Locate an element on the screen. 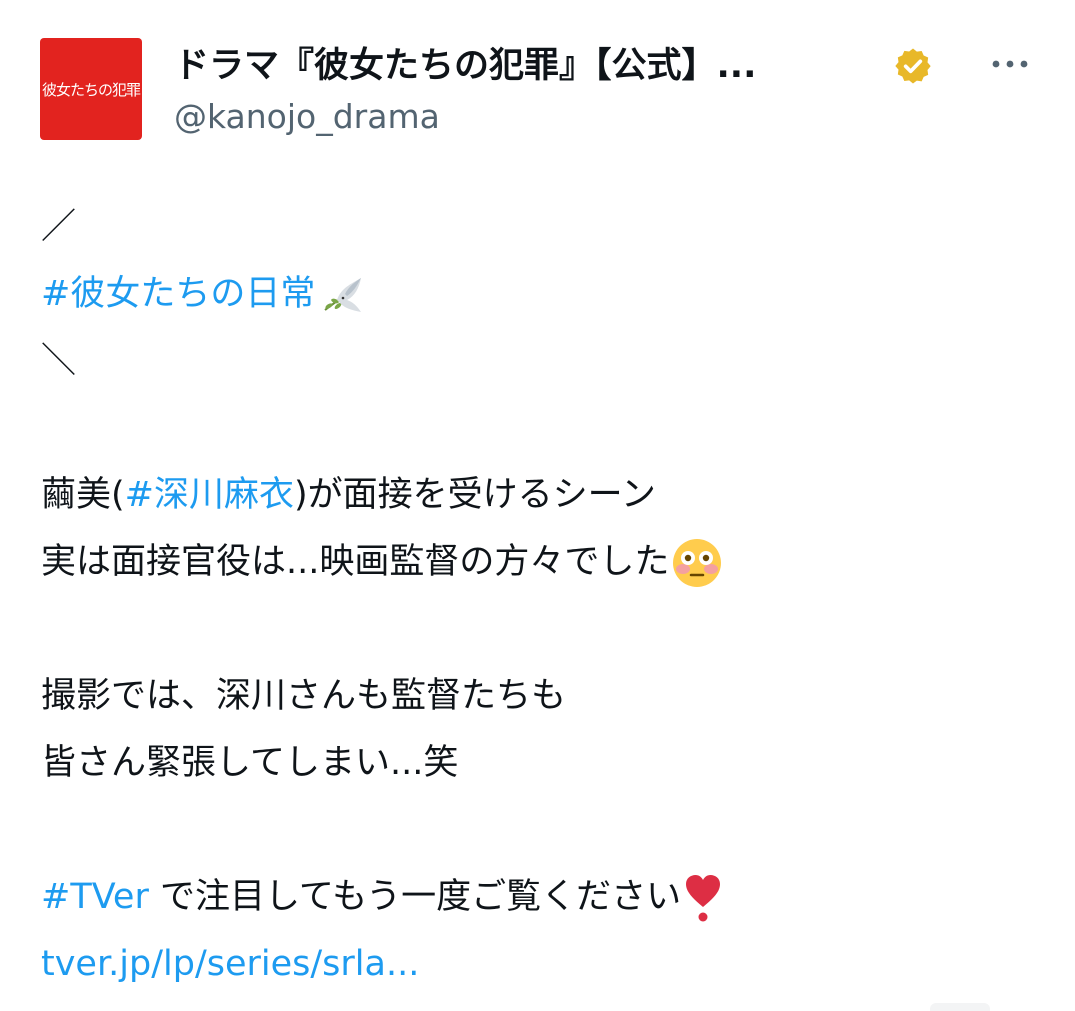 The image size is (1075, 1011). tweet-line-2: 実は面接官役は...映画監督の方々でした is located at coordinates (541, 562).